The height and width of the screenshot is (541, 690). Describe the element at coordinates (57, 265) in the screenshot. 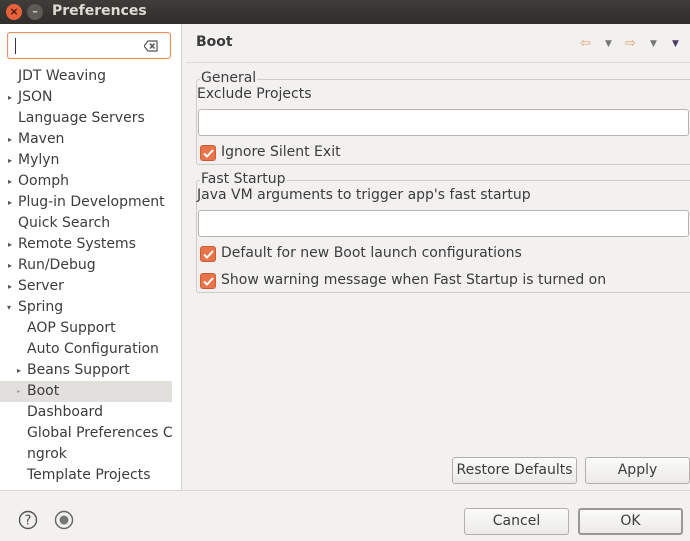

I see `tree-item-label: Run/Debug` at that location.